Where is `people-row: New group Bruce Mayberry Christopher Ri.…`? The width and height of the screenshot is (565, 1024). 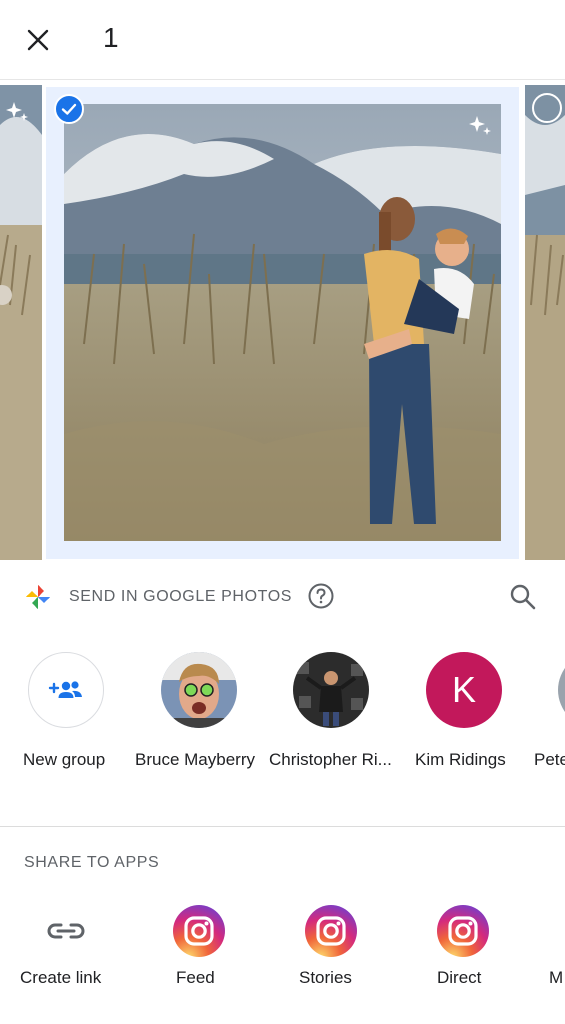 people-row: New group Bruce Mayberry Christopher Ri.… is located at coordinates (282, 722).